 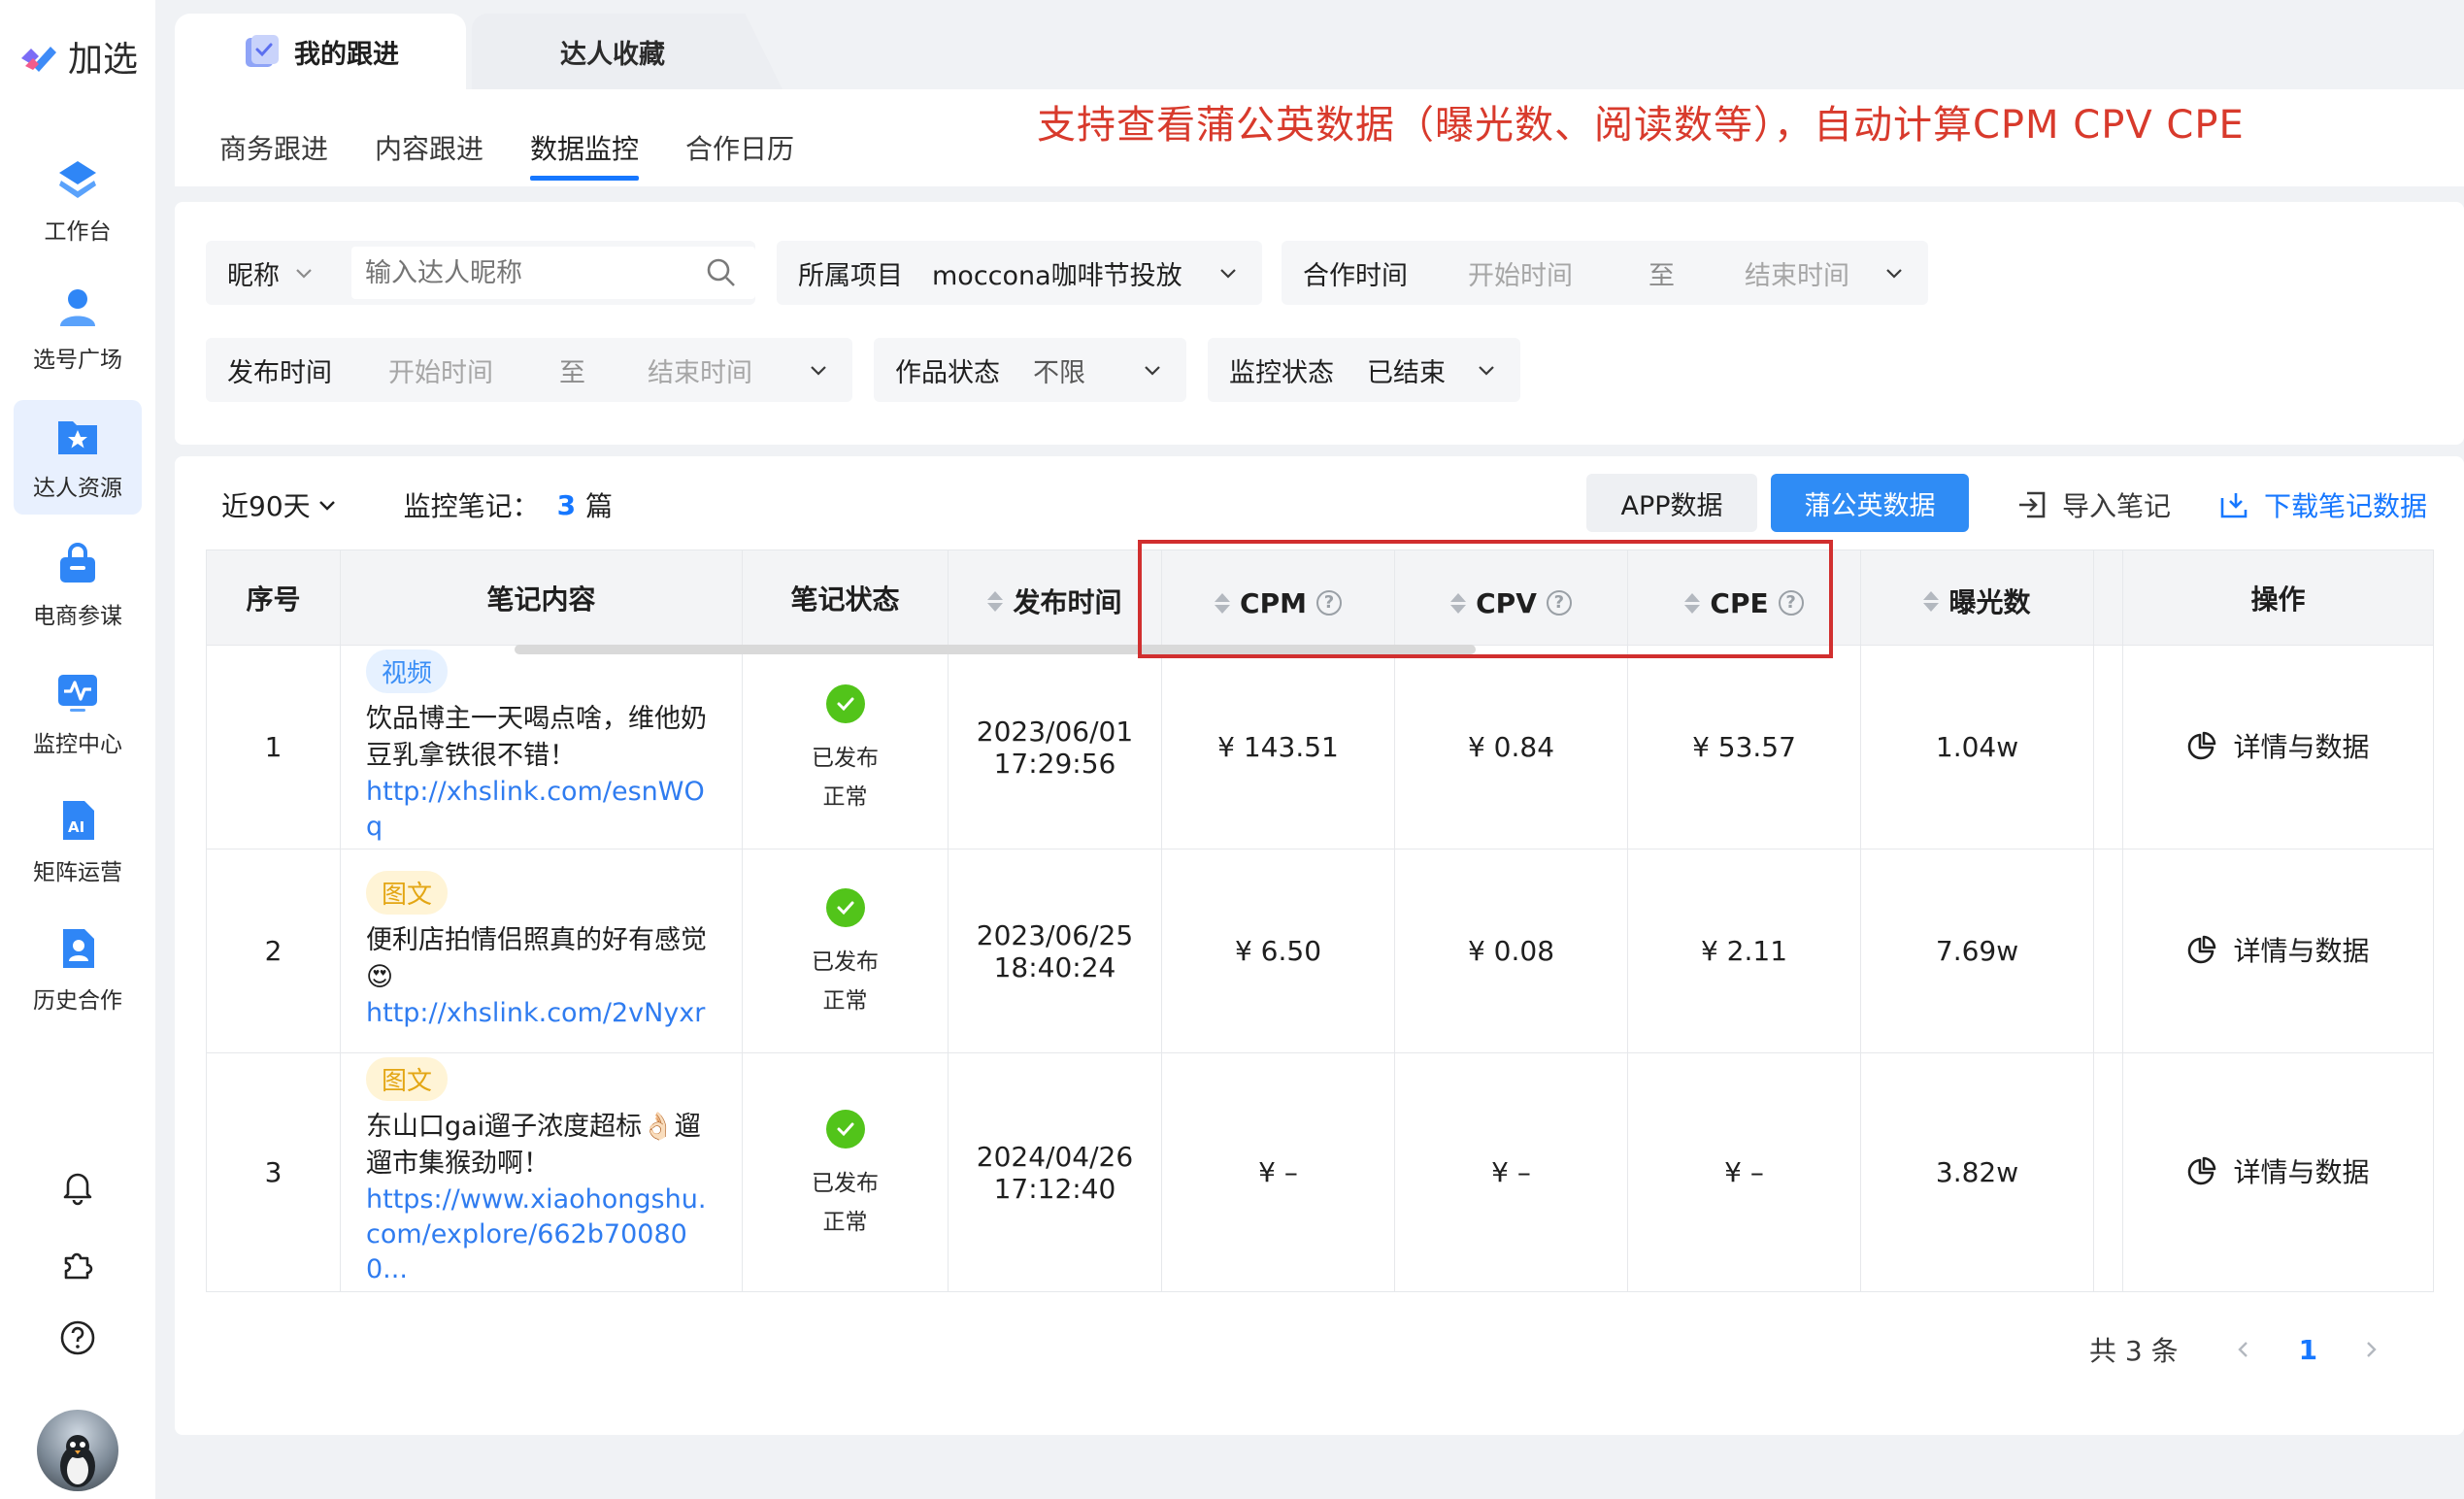 I want to click on coop-start-date: 开始时间, so click(x=1520, y=273).